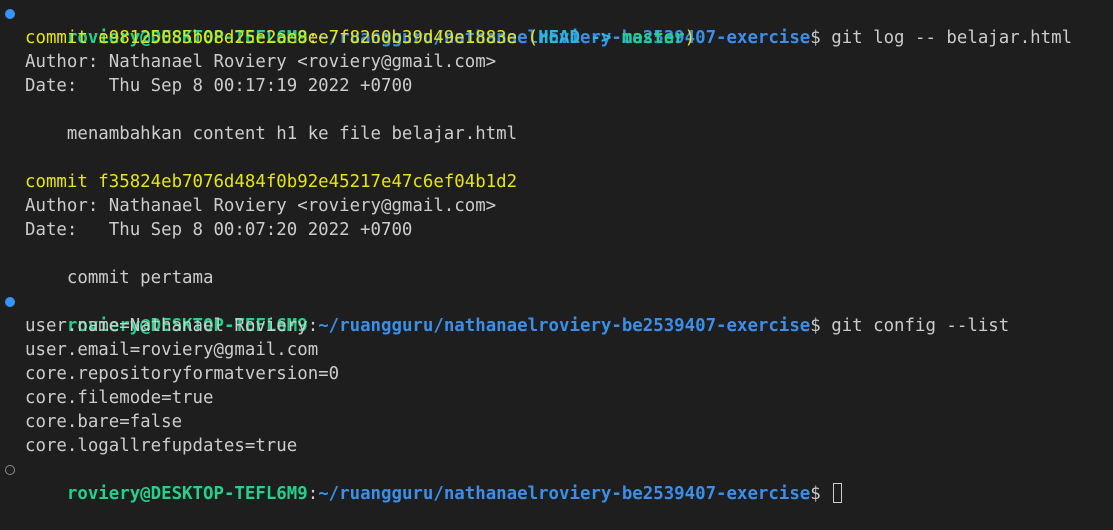 This screenshot has width=1113, height=530. I want to click on prompt-symbol: $, so click(821, 494).